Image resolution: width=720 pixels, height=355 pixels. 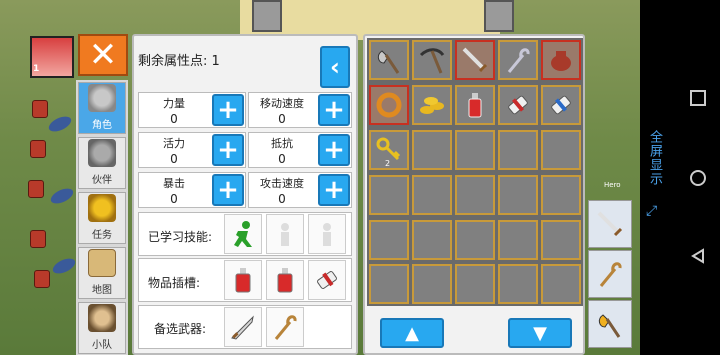 I want to click on party-icon, so click(x=102, y=318).